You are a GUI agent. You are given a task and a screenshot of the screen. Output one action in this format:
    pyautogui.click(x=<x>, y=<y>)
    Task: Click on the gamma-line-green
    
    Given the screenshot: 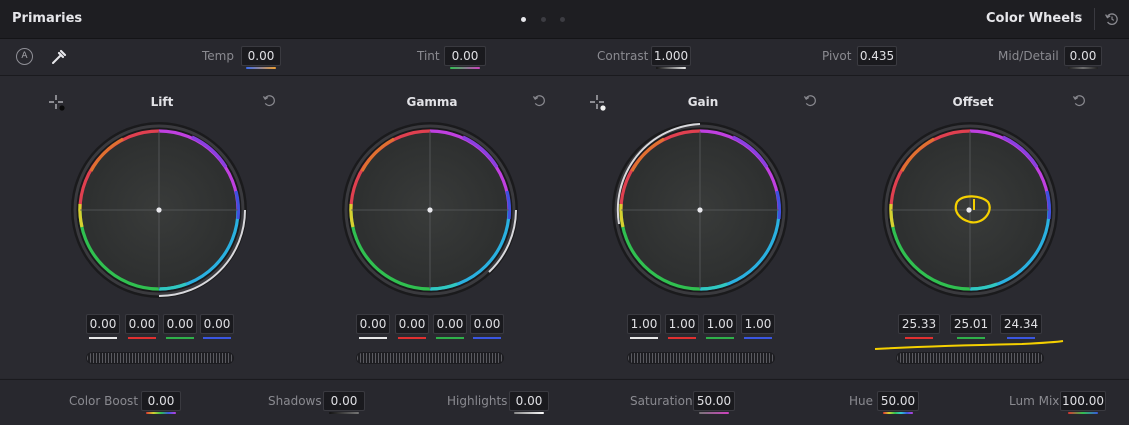 What is the action you would take?
    pyautogui.click(x=450, y=338)
    